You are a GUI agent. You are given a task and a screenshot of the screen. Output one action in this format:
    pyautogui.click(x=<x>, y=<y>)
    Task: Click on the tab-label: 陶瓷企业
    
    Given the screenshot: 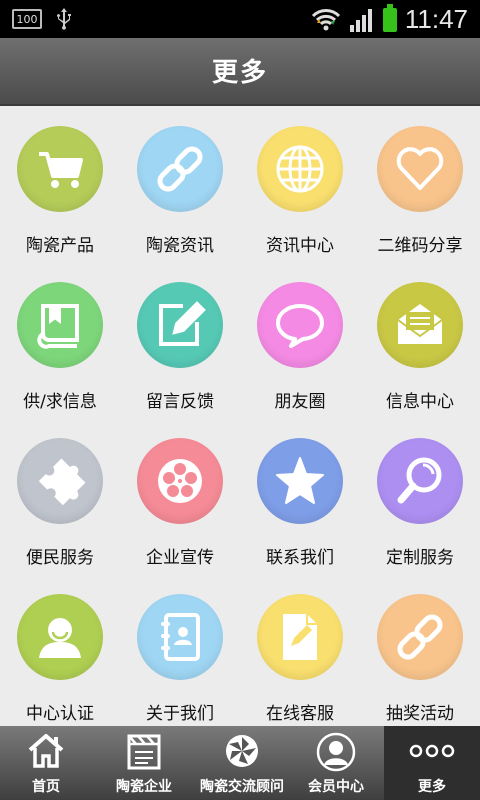 What is the action you would take?
    pyautogui.click(x=144, y=787)
    